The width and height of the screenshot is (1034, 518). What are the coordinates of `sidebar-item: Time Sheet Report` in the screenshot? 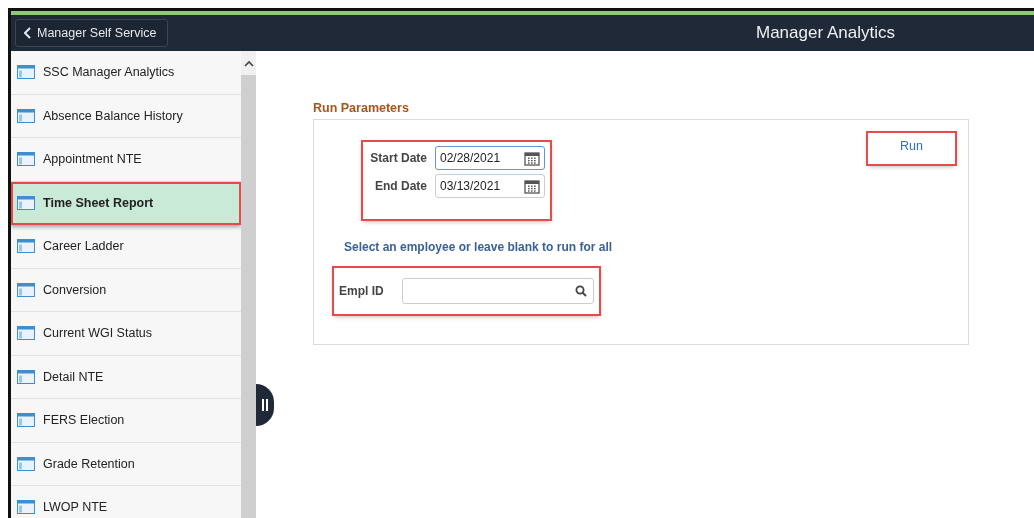 It's located at (126, 203).